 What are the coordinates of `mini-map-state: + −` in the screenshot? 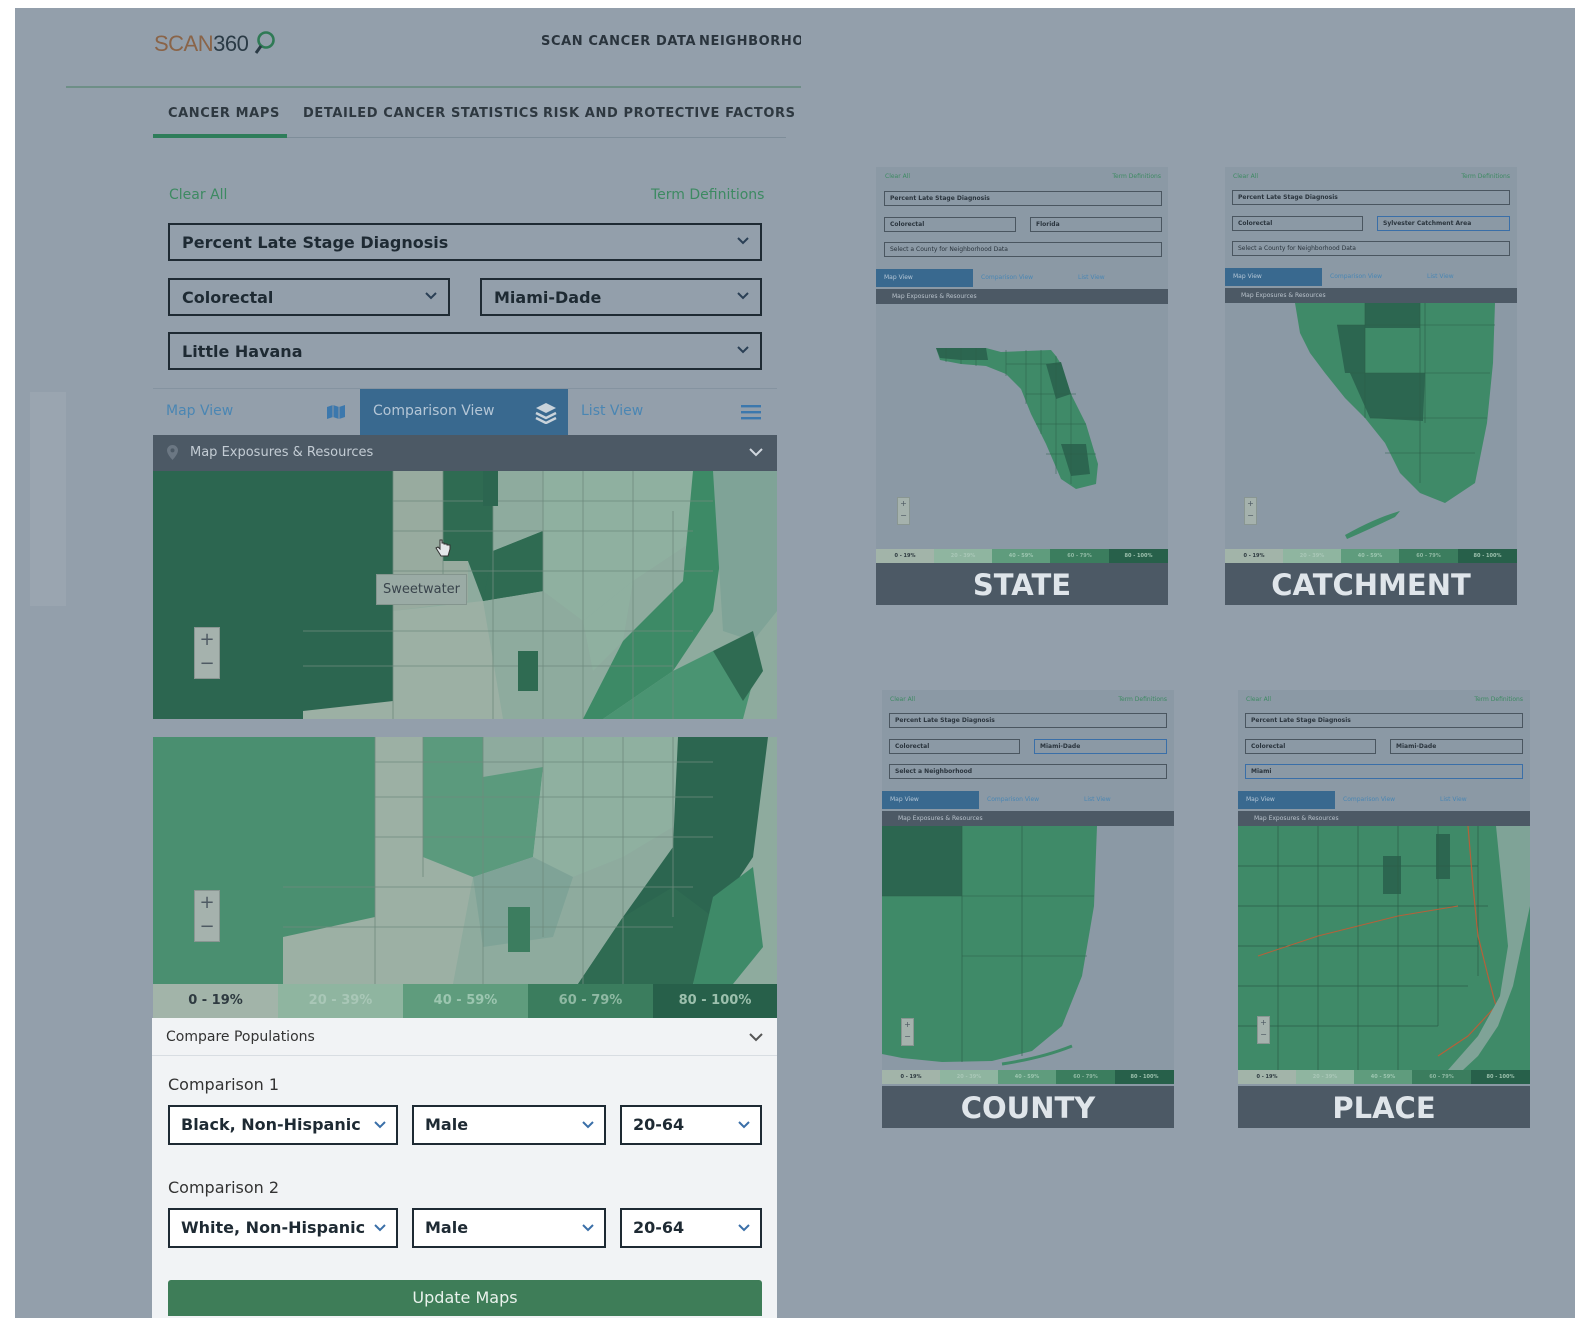 It's located at (1022, 426).